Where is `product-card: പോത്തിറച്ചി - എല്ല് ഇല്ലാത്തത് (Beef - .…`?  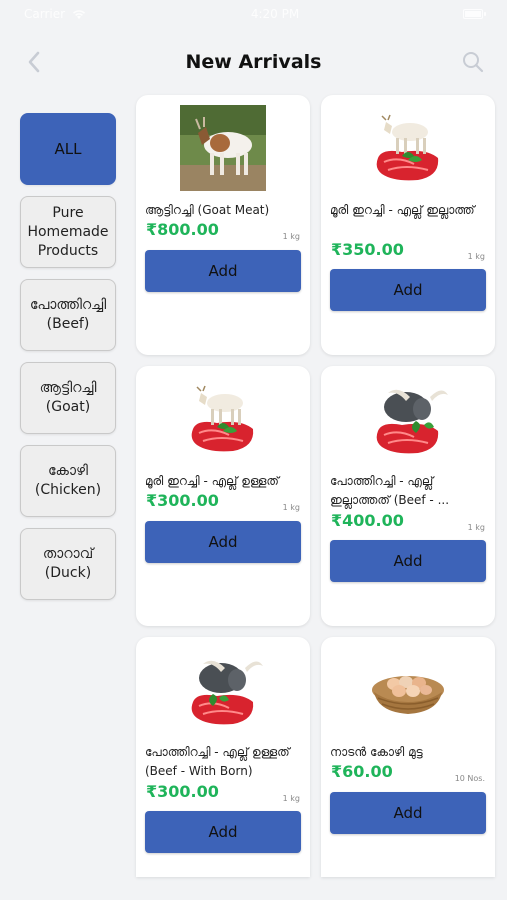 product-card: പോത്തിറച്ചി - എല്ല് ഇല്ലാത്തത് (Beef - .… is located at coordinates (408, 496).